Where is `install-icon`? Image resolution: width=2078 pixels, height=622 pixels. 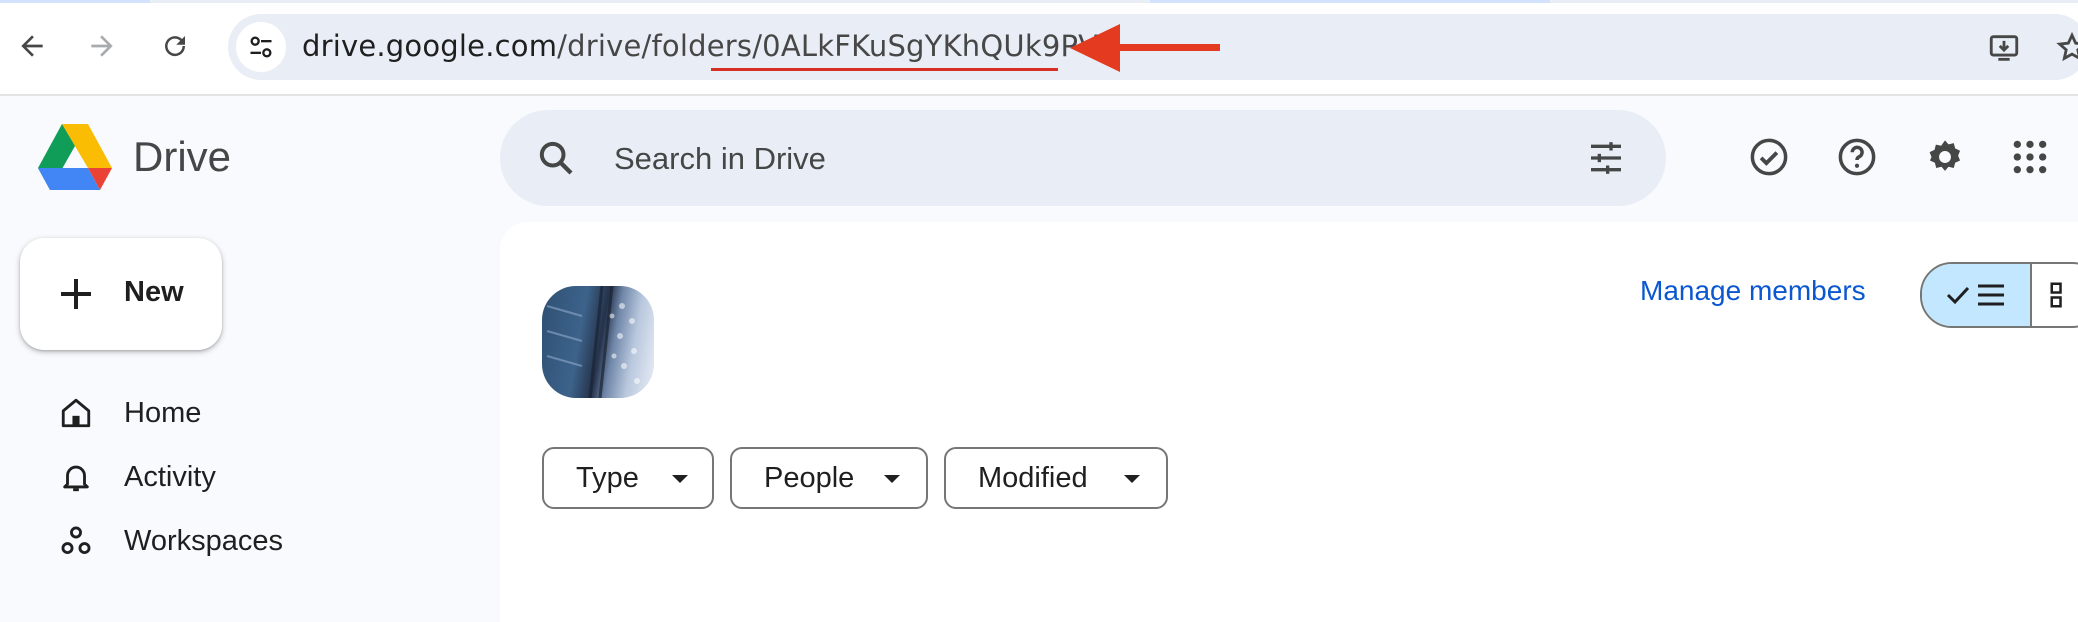 install-icon is located at coordinates (2004, 48).